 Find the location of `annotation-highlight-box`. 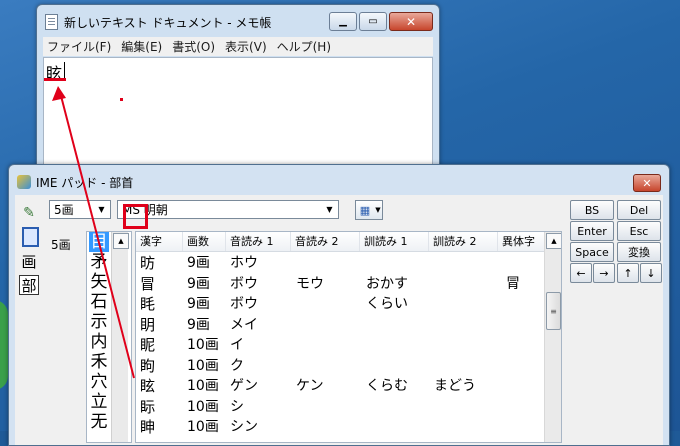

annotation-highlight-box is located at coordinates (135, 216).